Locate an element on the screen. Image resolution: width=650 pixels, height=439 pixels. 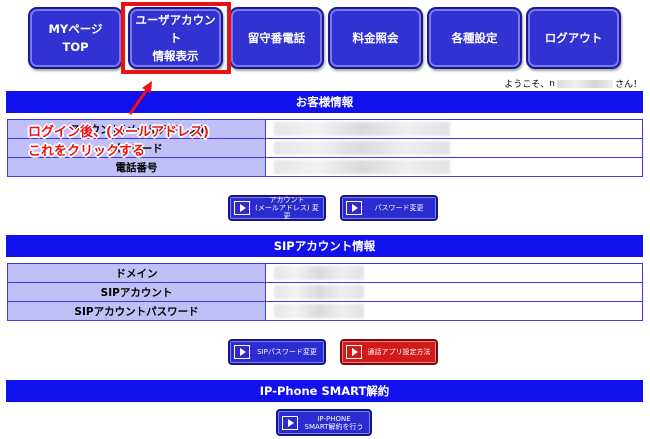
nav-billing-label: 料金照会 is located at coordinates (375, 38).